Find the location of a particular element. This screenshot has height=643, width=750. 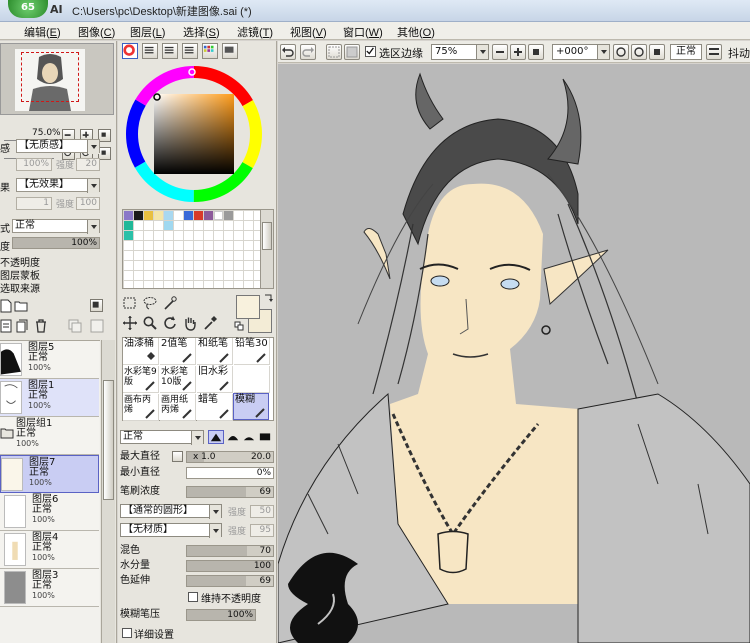

menu-filter: 滤镜(T) is located at coordinates (255, 32).